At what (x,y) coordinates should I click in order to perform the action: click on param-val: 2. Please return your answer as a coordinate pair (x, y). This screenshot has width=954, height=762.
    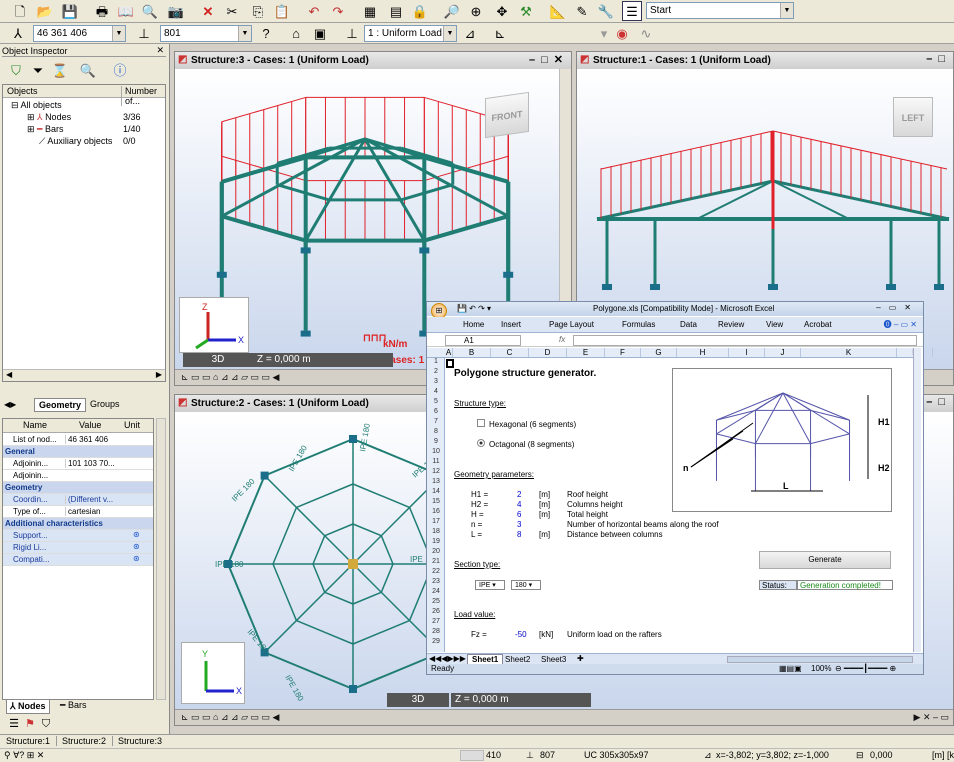
    Looking at the image, I should click on (519, 494).